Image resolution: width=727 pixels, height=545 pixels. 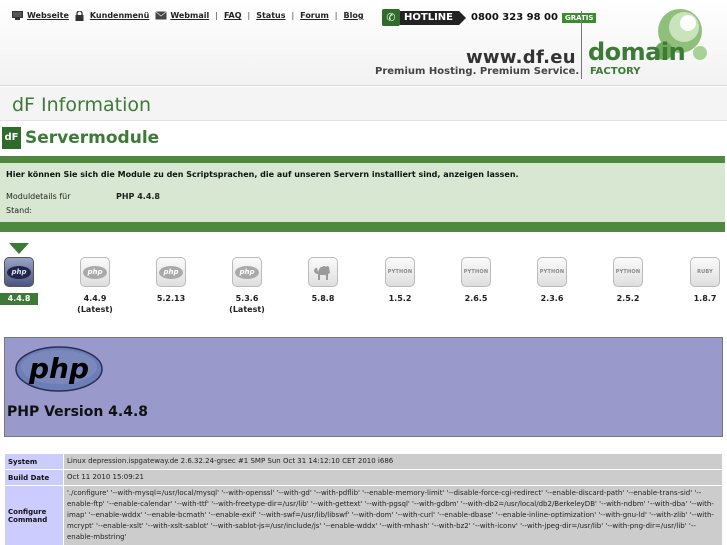 What do you see at coordinates (363, 104) in the screenshot?
I see `page-title-bar: dF Information` at bounding box center [363, 104].